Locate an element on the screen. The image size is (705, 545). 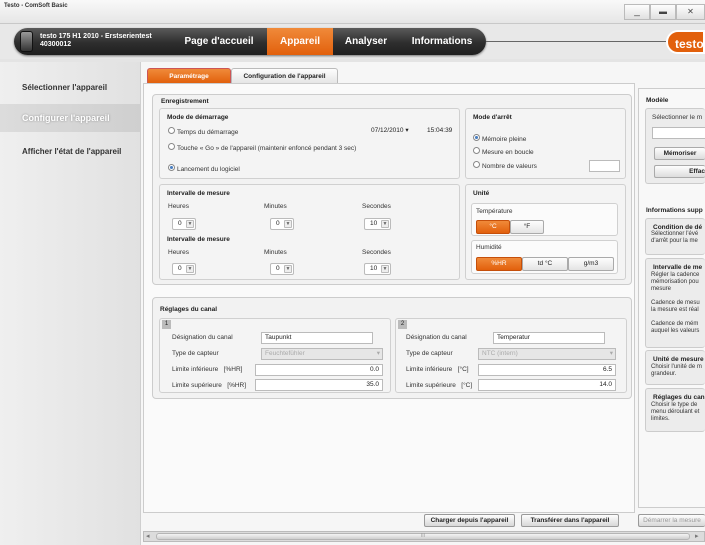
tab-page-accueil: Page d'accueil is located at coordinates (219, 41).